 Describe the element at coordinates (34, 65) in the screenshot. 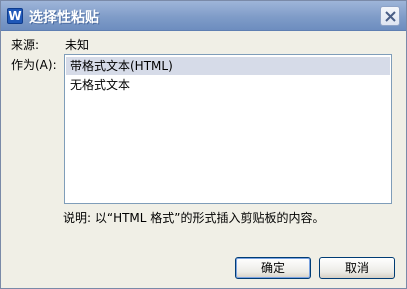

I see `paste-as-label: 作为(A):` at that location.